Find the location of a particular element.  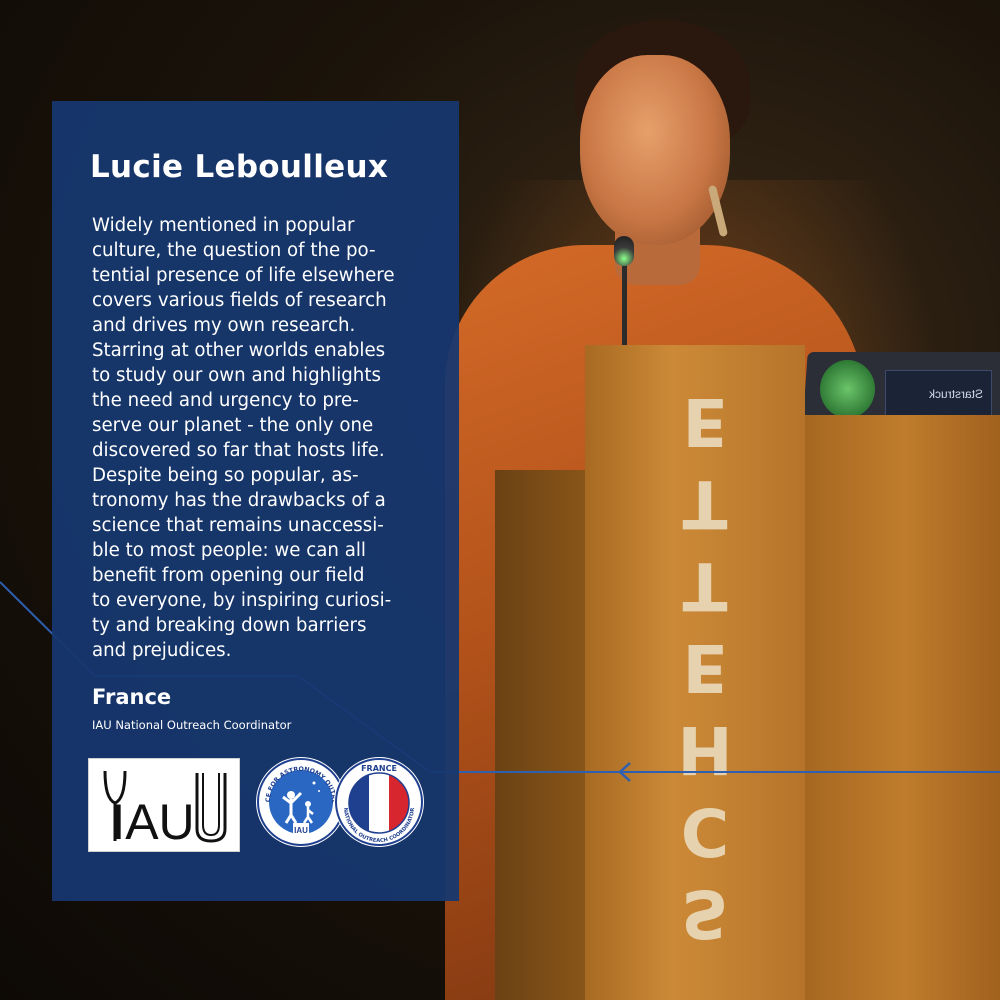

bio-line: ty and breaking down barriers is located at coordinates (229, 625).